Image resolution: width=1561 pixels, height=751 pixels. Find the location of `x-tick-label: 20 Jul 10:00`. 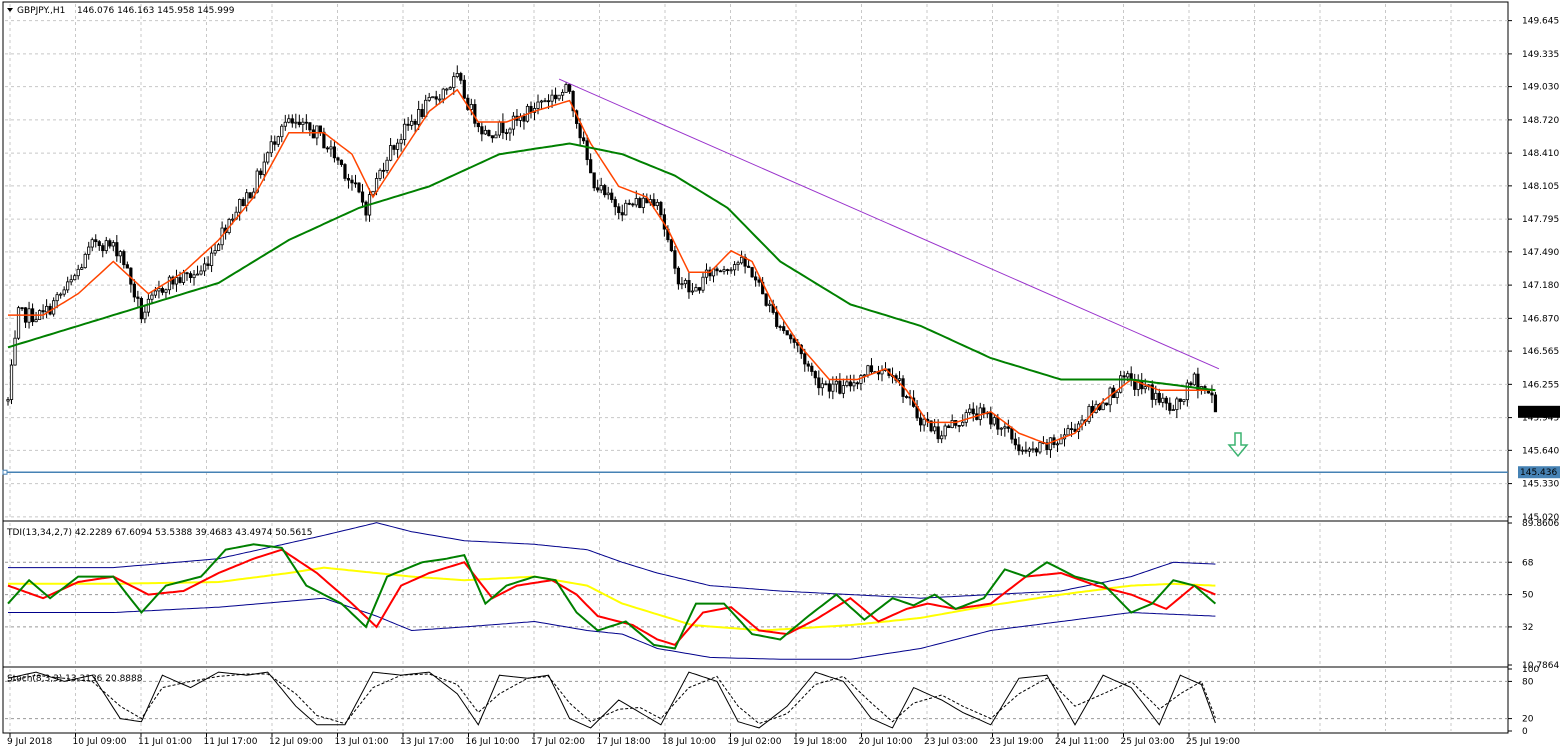

x-tick-label: 20 Jul 10:00 is located at coordinates (886, 742).